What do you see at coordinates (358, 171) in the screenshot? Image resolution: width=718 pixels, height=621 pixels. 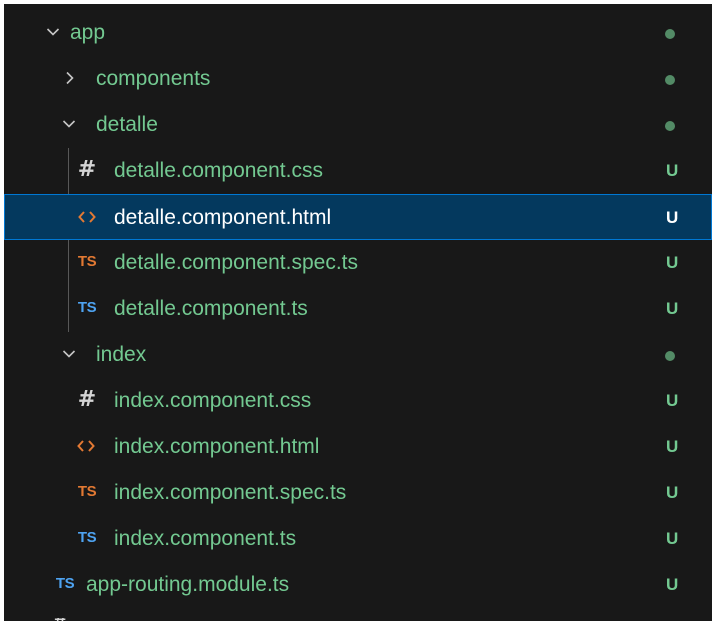 I see `tree-file-detalle-component-css: # detalle.component.css U` at bounding box center [358, 171].